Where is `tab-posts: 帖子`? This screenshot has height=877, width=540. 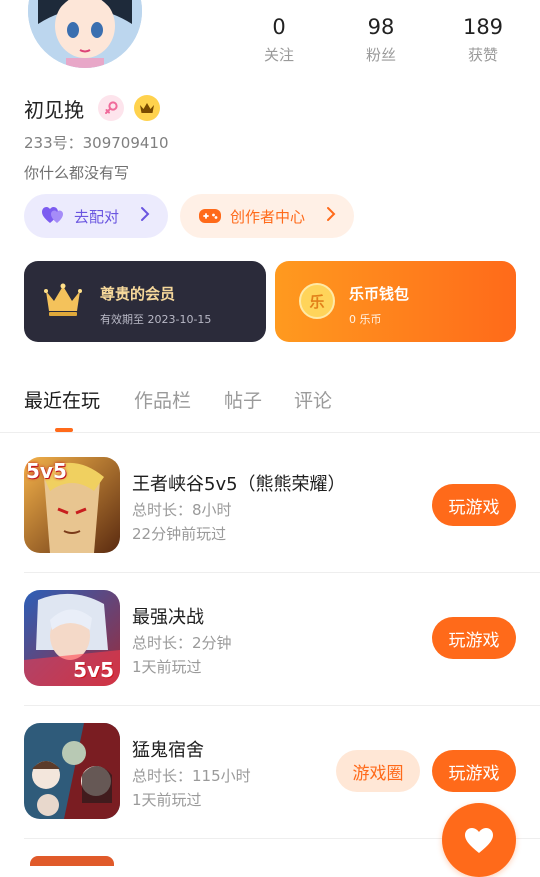
tab-posts: 帖子 is located at coordinates (243, 399).